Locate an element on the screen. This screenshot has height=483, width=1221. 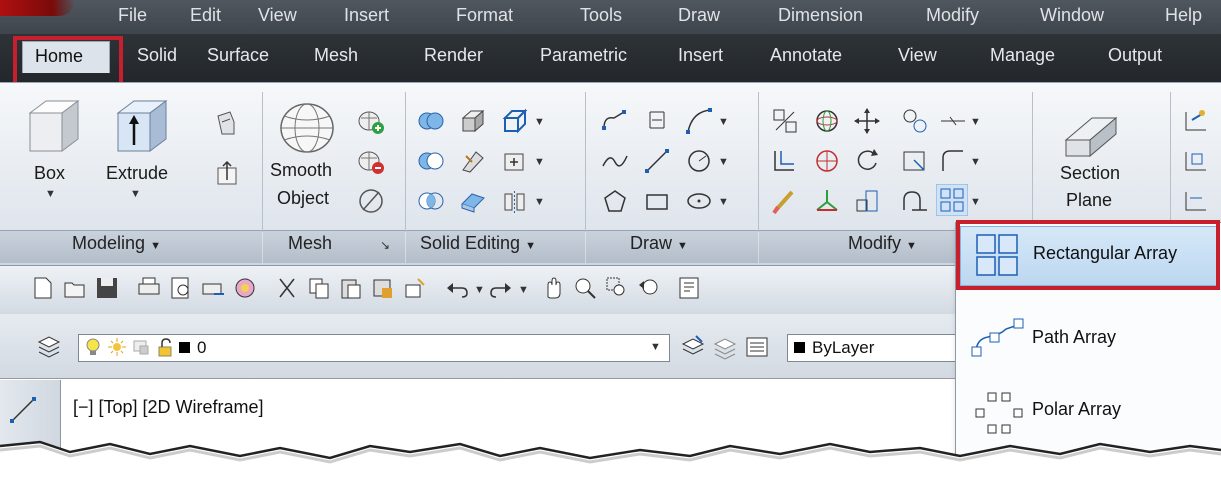
publish-icon is located at coordinates (213, 288).